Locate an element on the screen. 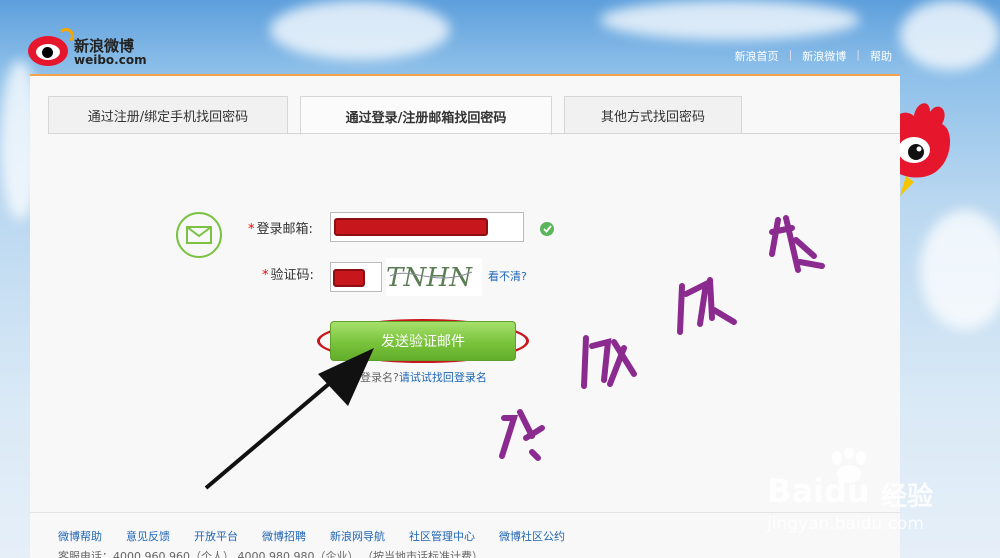 The height and width of the screenshot is (558, 1000). tab-bar: 通过注册/绑定手机找回密码 通过登录/注册邮箱找回密码 其他方式找回密码 is located at coordinates (401, 115).